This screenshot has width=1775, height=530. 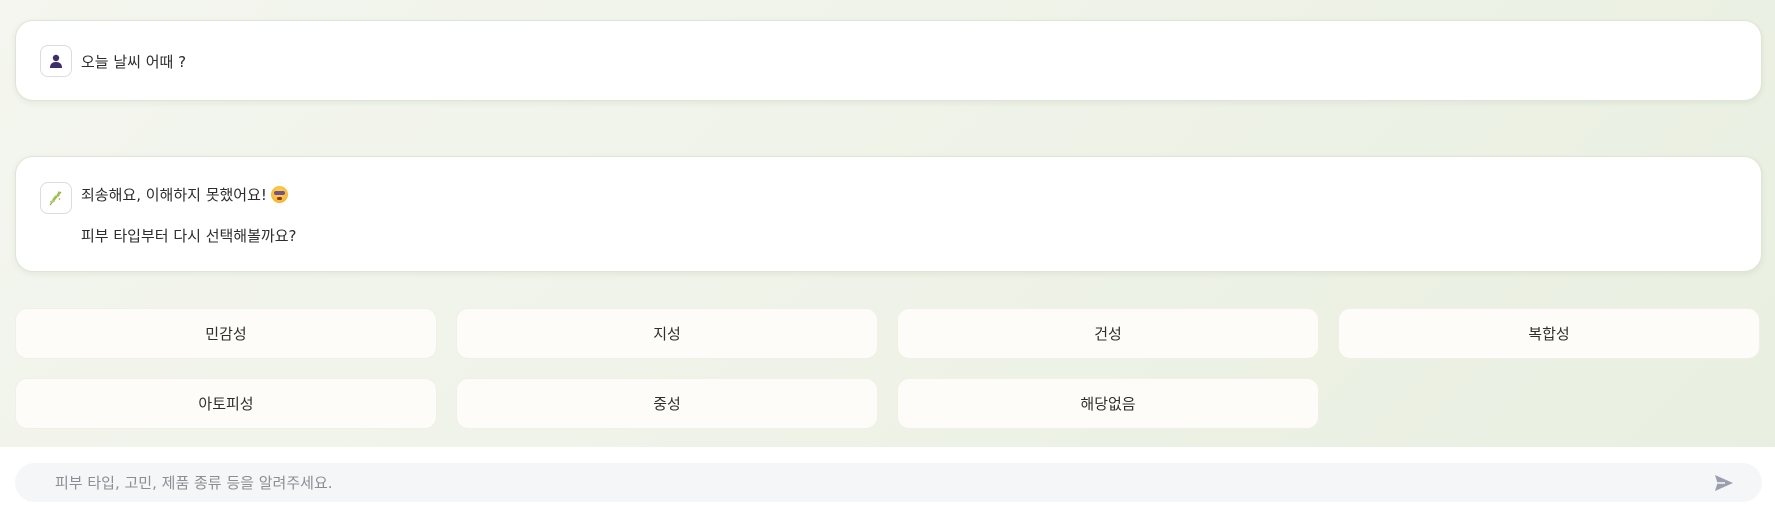 What do you see at coordinates (1108, 403) in the screenshot?
I see `skin-type-option-none: 해당없음` at bounding box center [1108, 403].